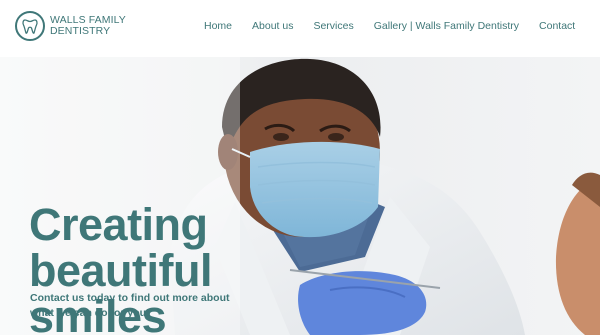 The width and height of the screenshot is (600, 335). What do you see at coordinates (218, 26) in the screenshot?
I see `nav-home: Home` at bounding box center [218, 26].